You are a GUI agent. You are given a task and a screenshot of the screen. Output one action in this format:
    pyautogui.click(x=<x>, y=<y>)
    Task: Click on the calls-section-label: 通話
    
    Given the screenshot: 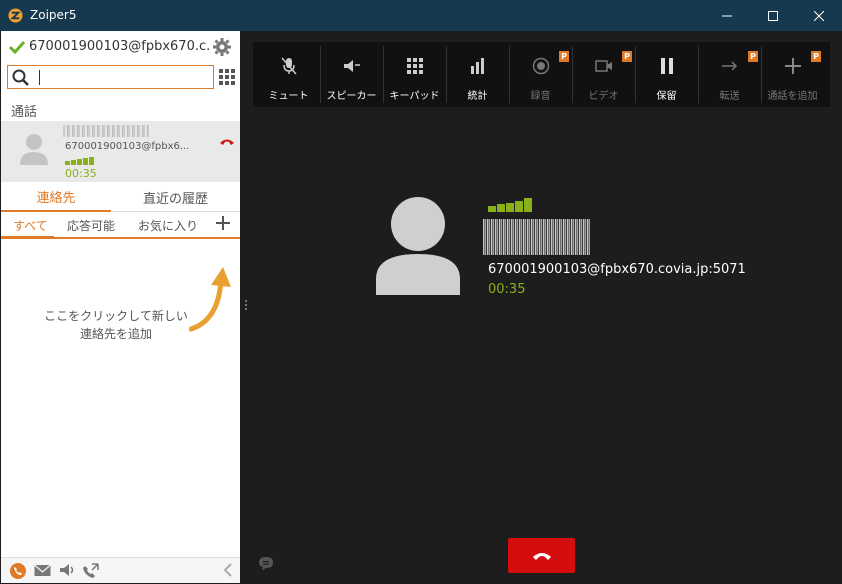 What is the action you would take?
    pyautogui.click(x=24, y=112)
    